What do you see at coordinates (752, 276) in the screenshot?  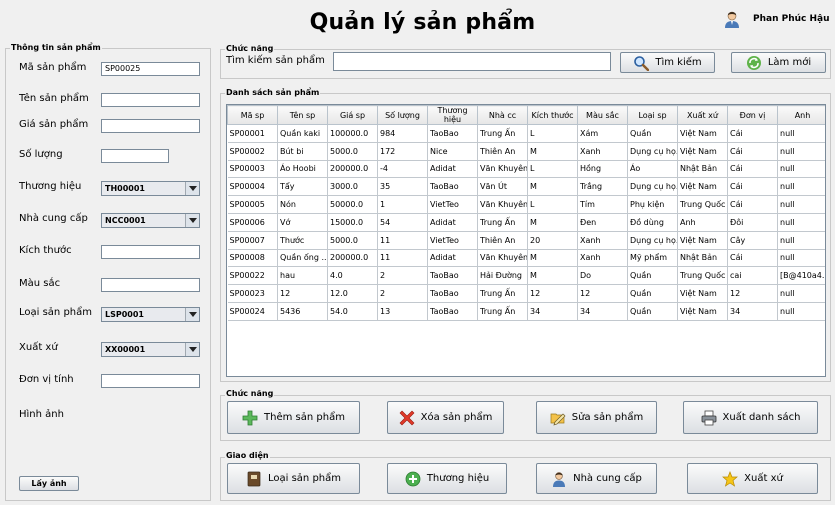 I see `table-cell: cai` at bounding box center [752, 276].